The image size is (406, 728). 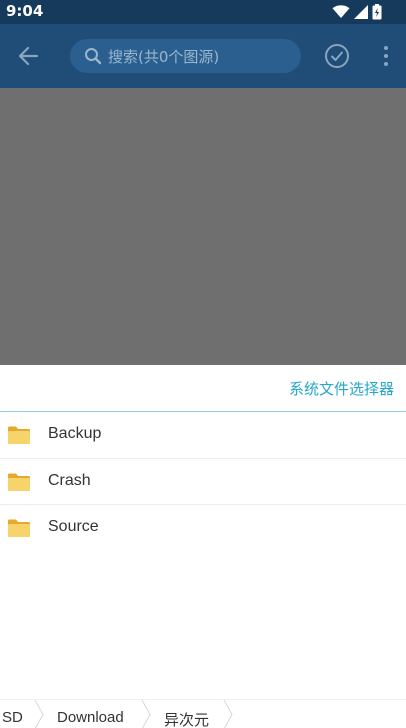 What do you see at coordinates (361, 12) in the screenshot?
I see `signal-icon` at bounding box center [361, 12].